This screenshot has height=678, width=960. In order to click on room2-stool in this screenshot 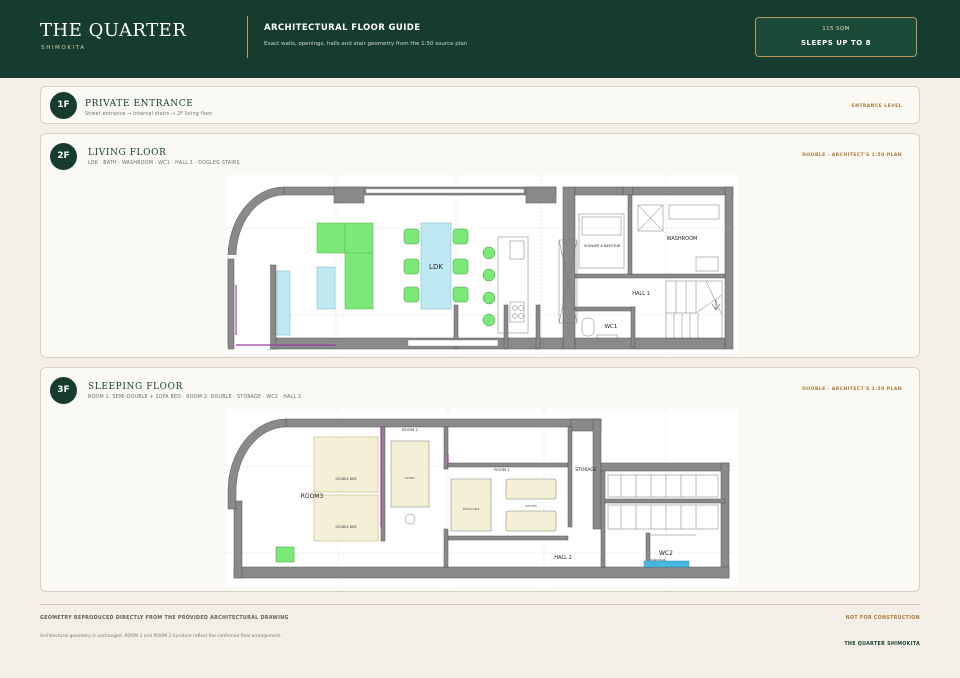, I will do `click(410, 519)`.